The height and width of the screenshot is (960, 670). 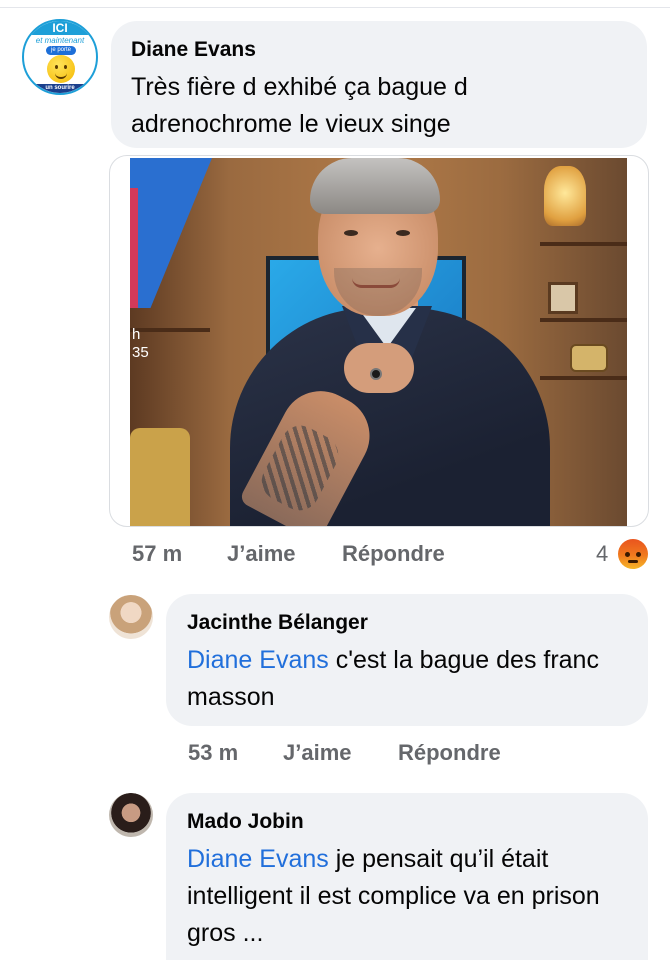 I want to click on reply-author: Jacinthe Bélanger, so click(x=407, y=623).